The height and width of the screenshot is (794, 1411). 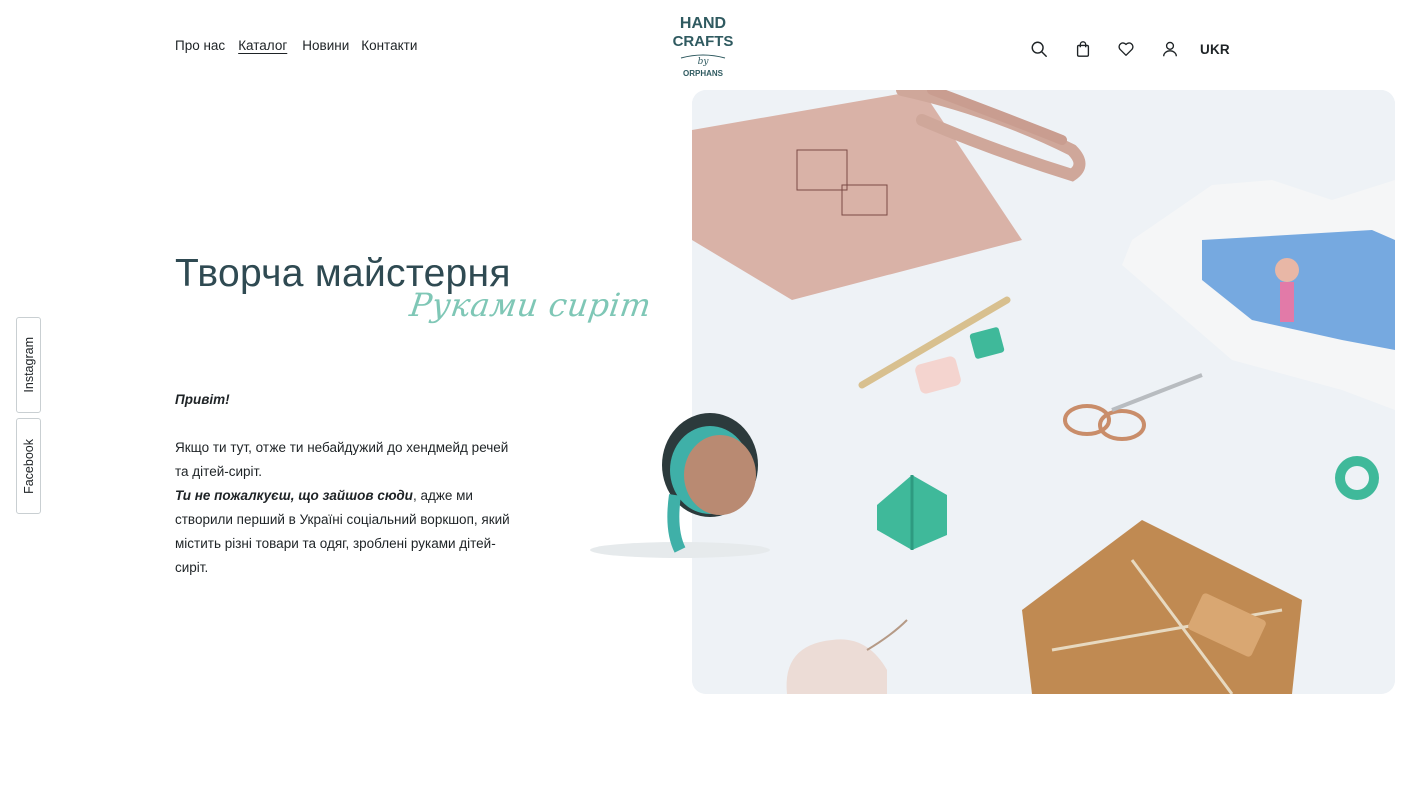 I want to click on header-actions: UKR, so click(x=1129, y=49).